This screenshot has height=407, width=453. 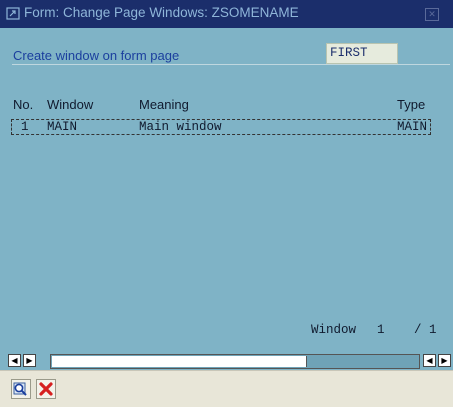 What do you see at coordinates (96, 55) in the screenshot?
I see `create-window-label: Create window on form page` at bounding box center [96, 55].